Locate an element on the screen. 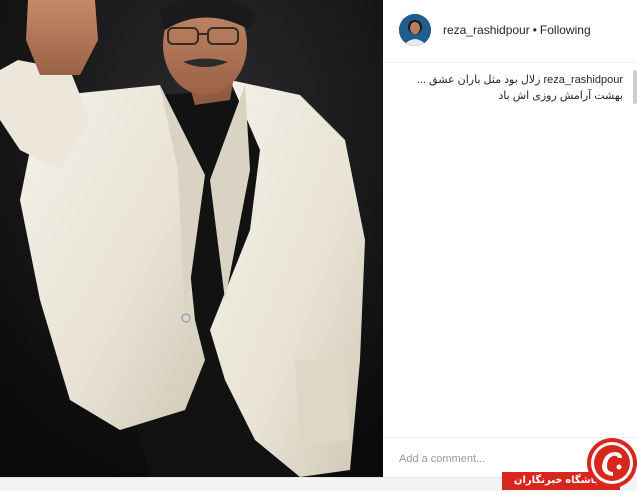 The height and width of the screenshot is (495, 637). caption-username-link: reza_rashidpour is located at coordinates (584, 80).